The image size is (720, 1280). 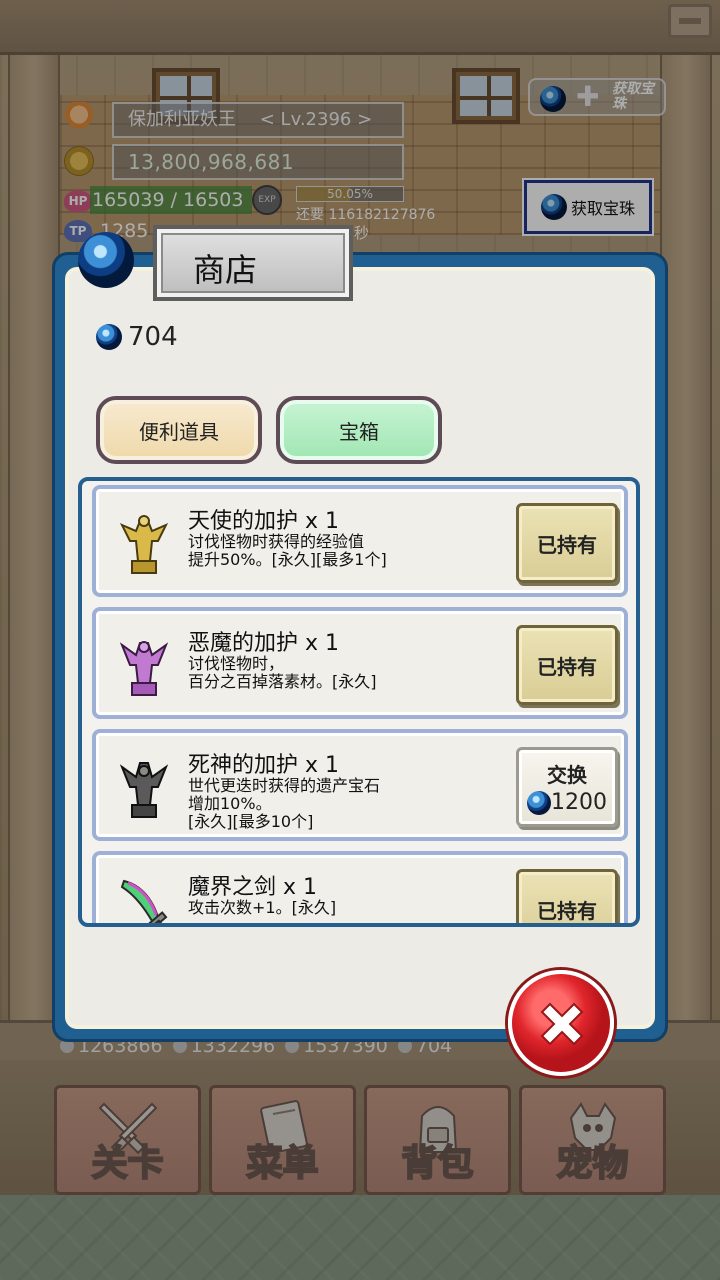 I want to click on item-description: 世代更迭时获得的遗产宝石 增加10%。 [永久][最多10个], so click(x=348, y=804).